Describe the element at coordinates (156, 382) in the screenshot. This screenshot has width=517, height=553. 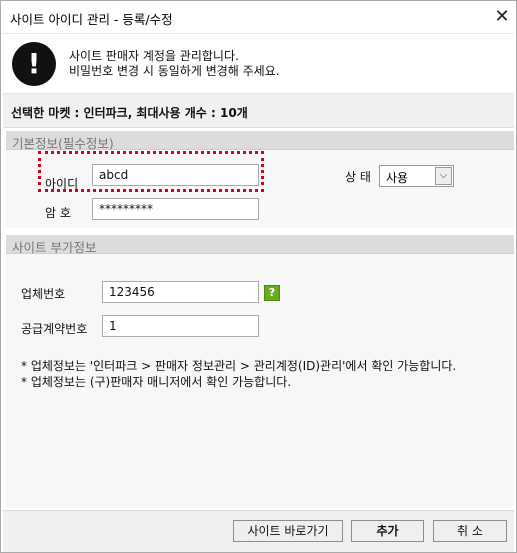
I see `note-line-2: * 업체정보는 (구)판매자 매니저에서 확인 가능합니다.` at that location.